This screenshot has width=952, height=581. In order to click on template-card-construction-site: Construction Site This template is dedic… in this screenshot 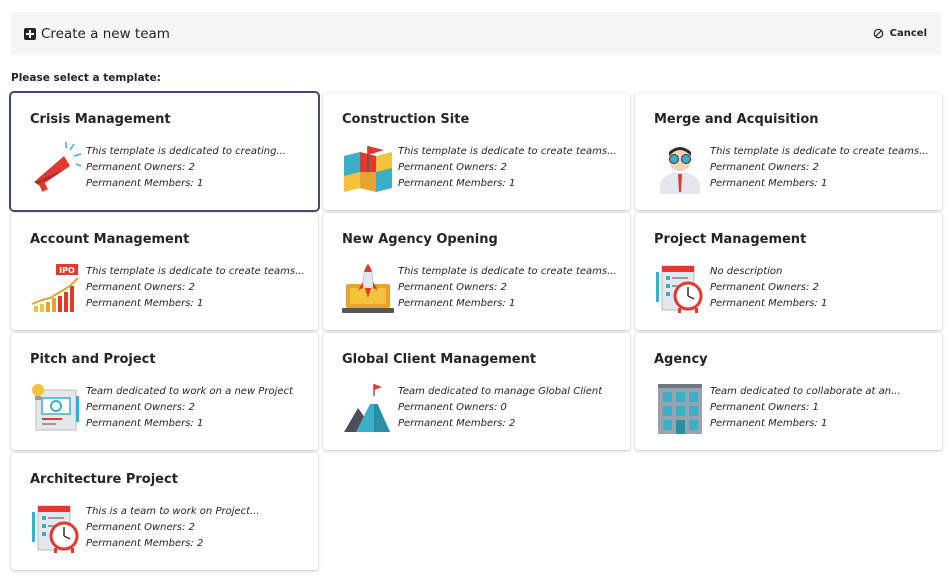, I will do `click(476, 151)`.